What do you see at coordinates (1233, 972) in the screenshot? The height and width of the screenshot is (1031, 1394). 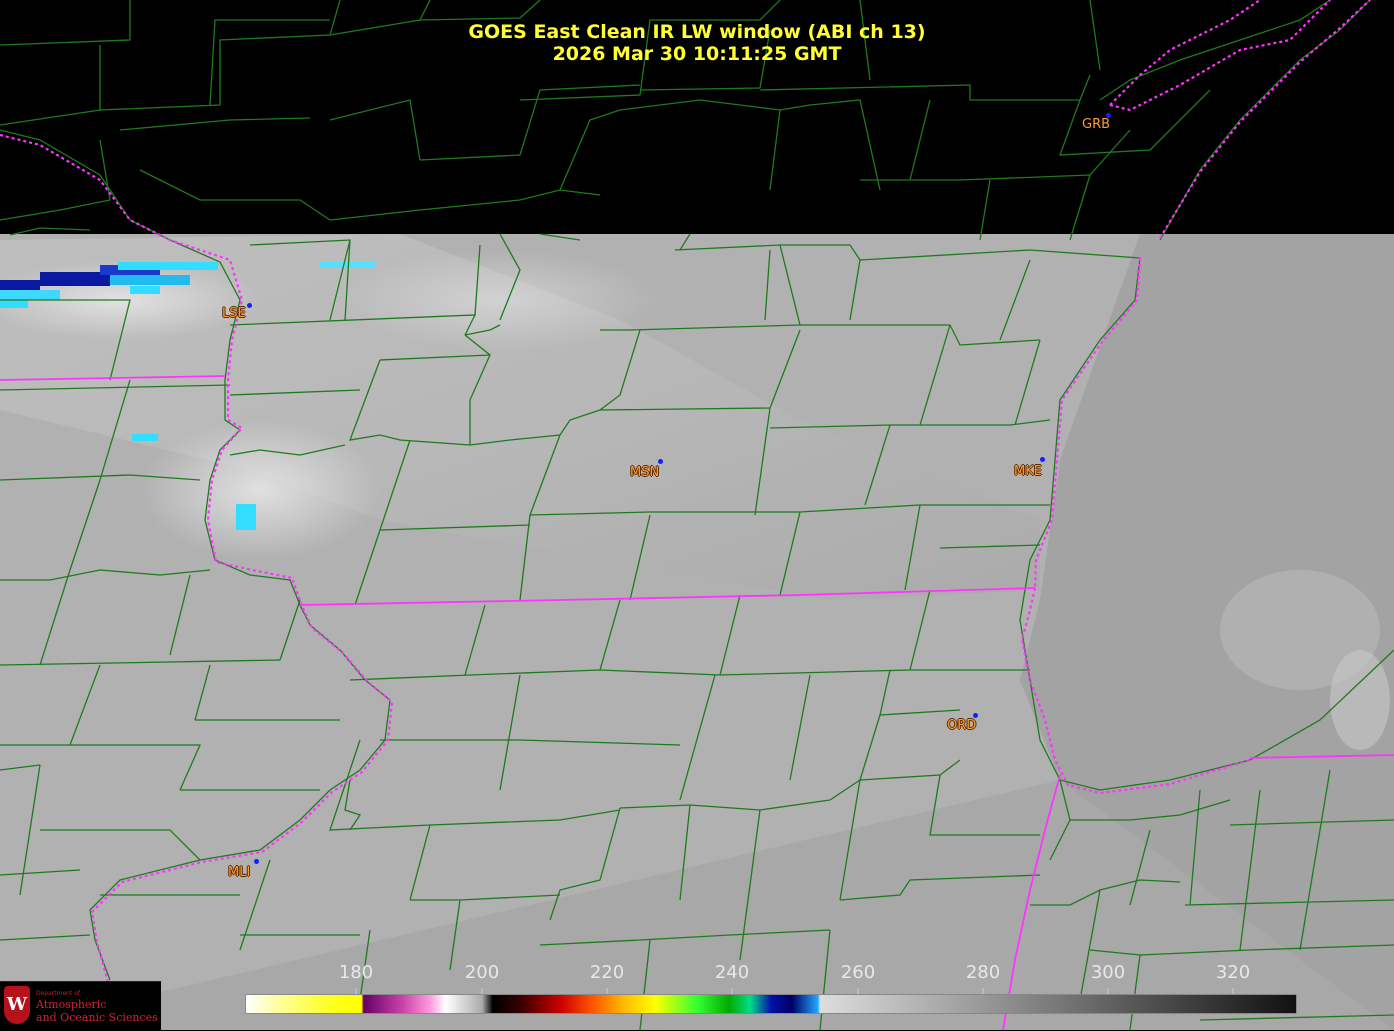 I see `colorbar-tick: 320` at bounding box center [1233, 972].